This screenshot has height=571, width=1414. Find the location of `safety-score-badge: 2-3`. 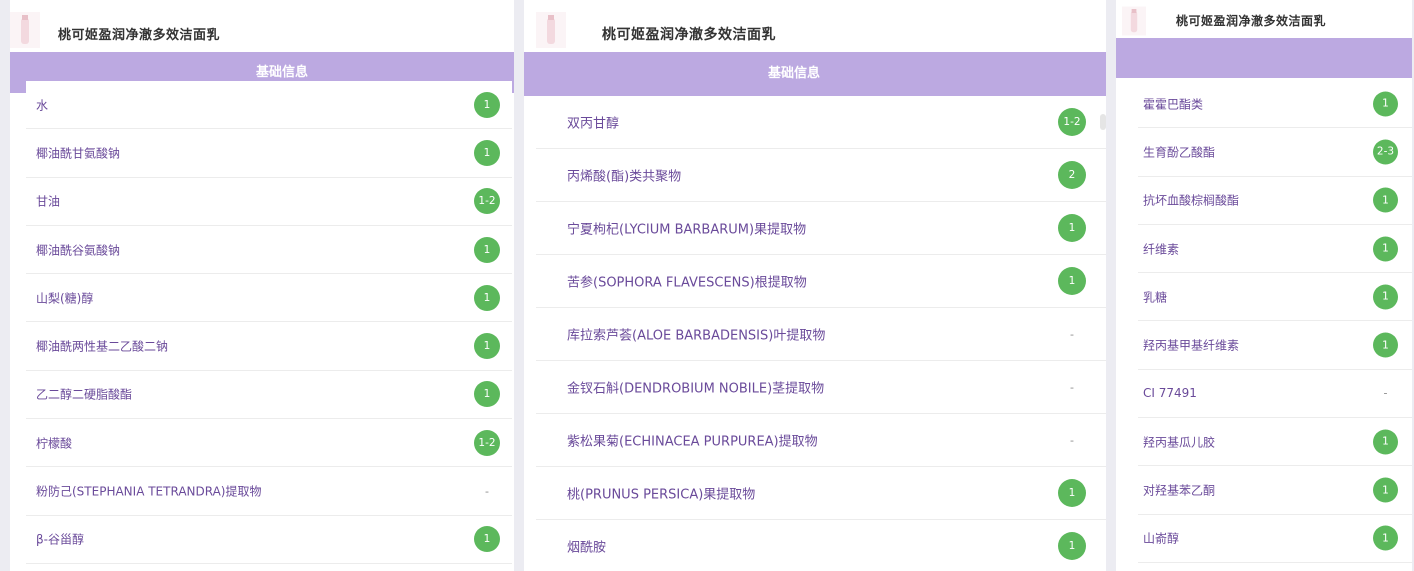

safety-score-badge: 2-3 is located at coordinates (1385, 152).